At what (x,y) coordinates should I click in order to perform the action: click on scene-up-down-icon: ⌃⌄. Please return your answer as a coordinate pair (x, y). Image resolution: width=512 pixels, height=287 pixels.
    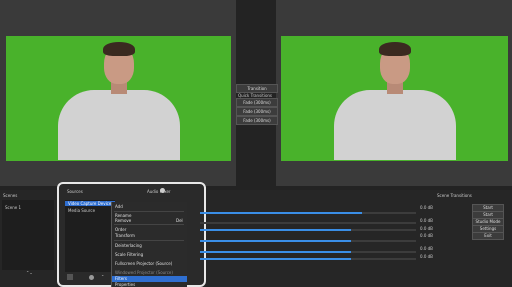
    Looking at the image, I should click on (29, 272).